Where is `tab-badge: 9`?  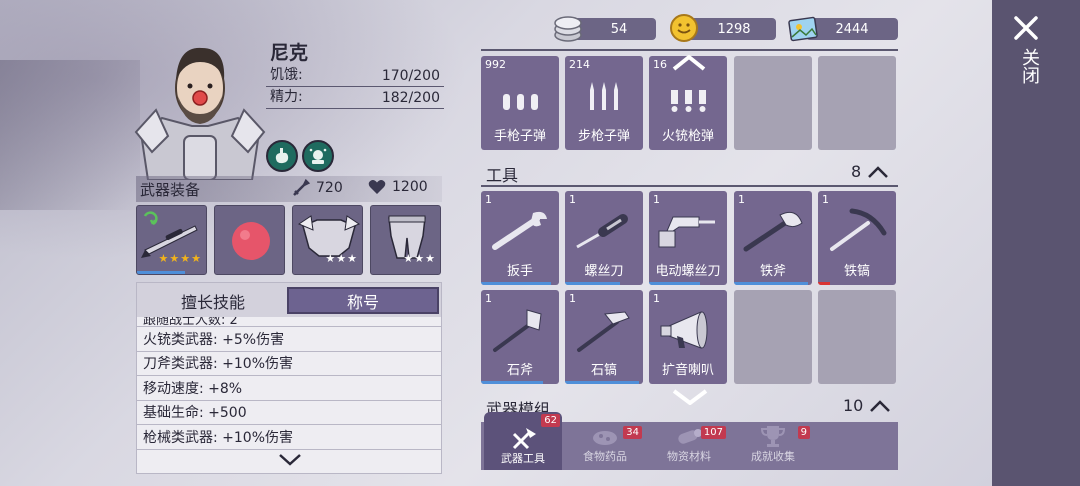 tab-badge: 9 is located at coordinates (803, 432).